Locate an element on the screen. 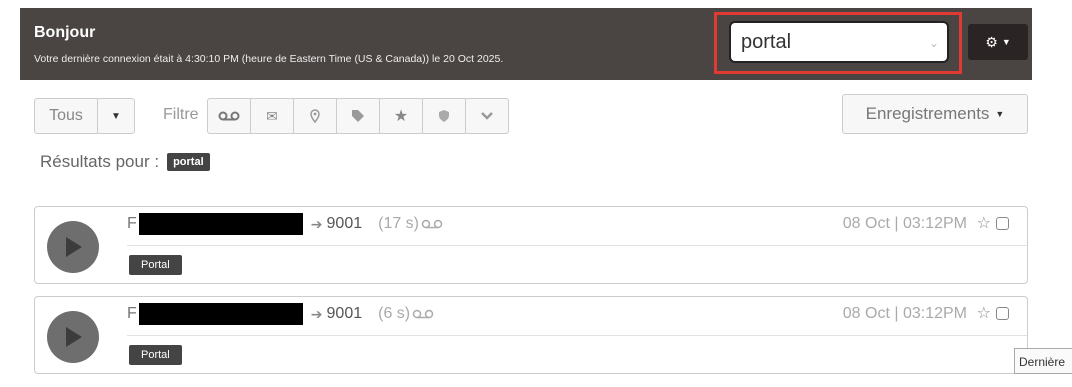  search-dropdown-icon: ⌄ is located at coordinates (934, 43).